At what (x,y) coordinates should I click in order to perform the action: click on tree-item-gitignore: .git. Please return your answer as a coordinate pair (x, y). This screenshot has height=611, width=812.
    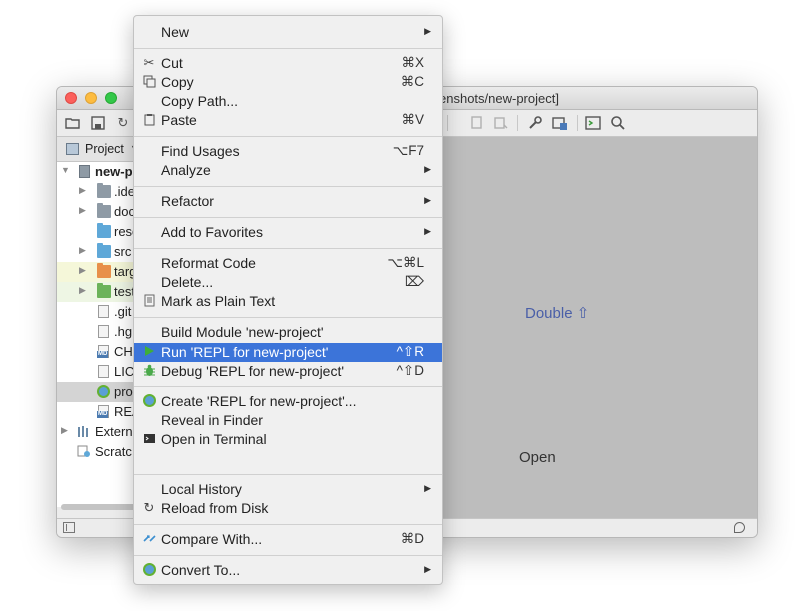
    Looking at the image, I should click on (97, 312).